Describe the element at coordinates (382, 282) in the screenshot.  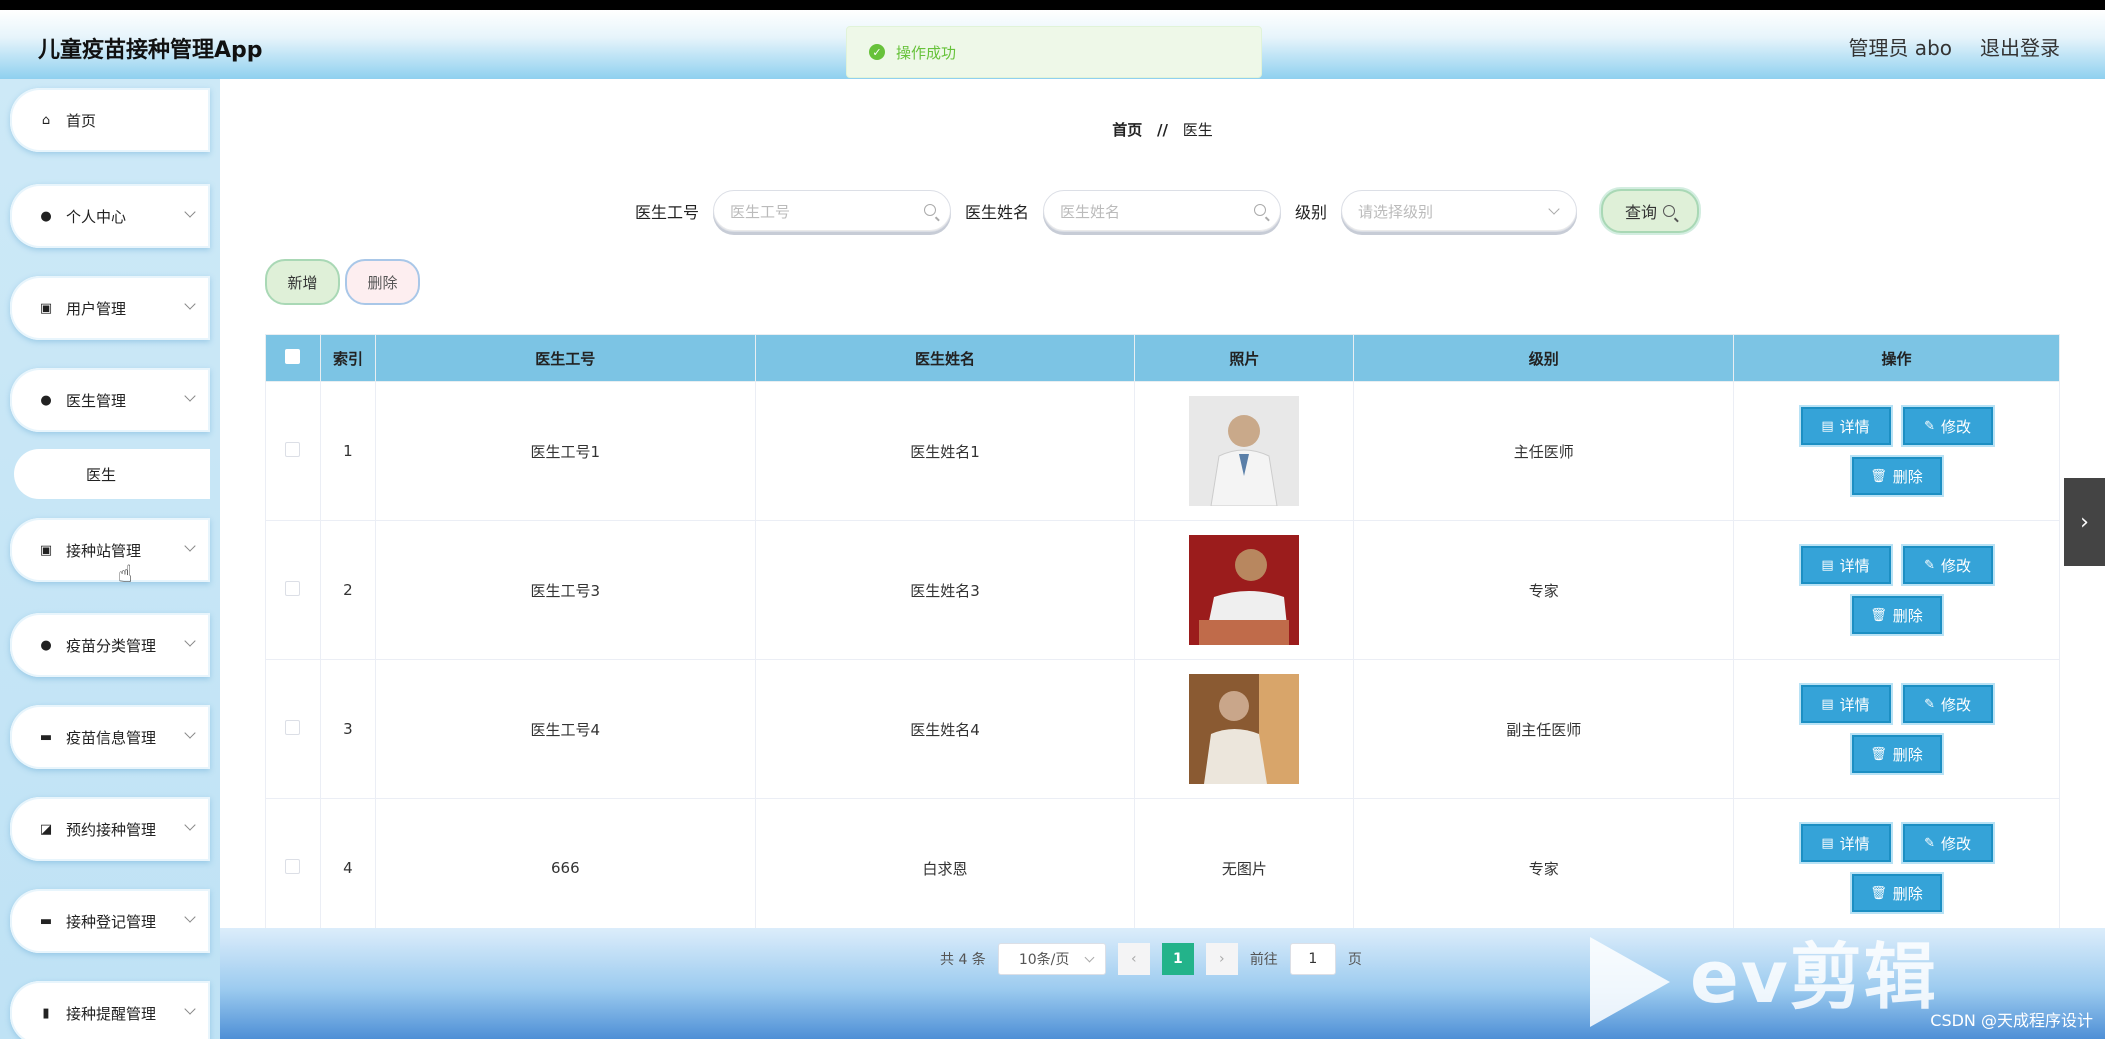
I see `batch-delete-button: 删除` at that location.